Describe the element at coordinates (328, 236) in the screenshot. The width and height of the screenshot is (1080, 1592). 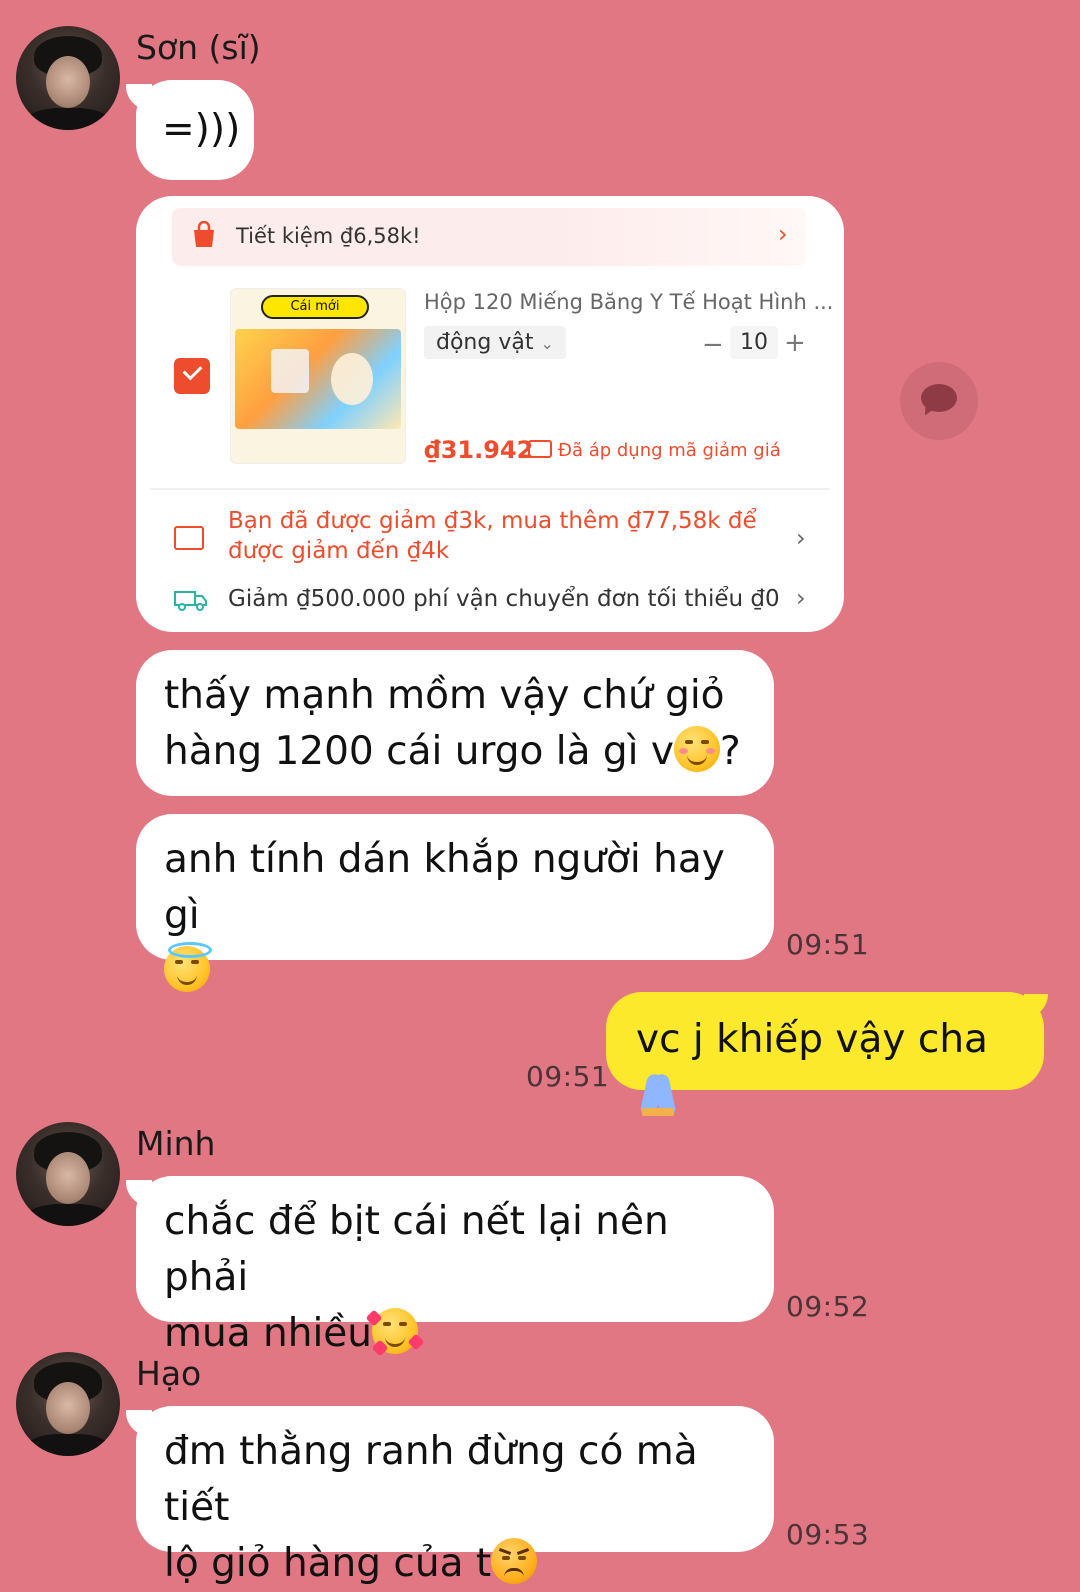
I see `promo-text: Tiết kiệm ₫6,58k!` at that location.